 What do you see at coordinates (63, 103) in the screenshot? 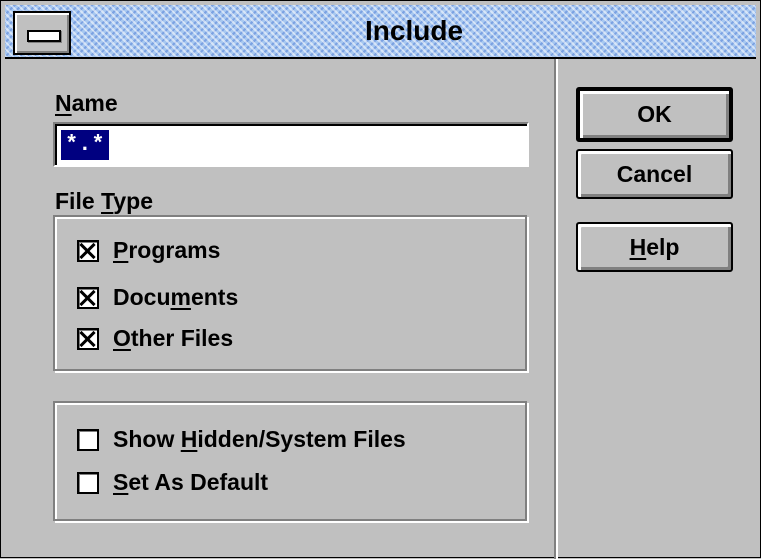
I see `name-label-accel: N` at bounding box center [63, 103].